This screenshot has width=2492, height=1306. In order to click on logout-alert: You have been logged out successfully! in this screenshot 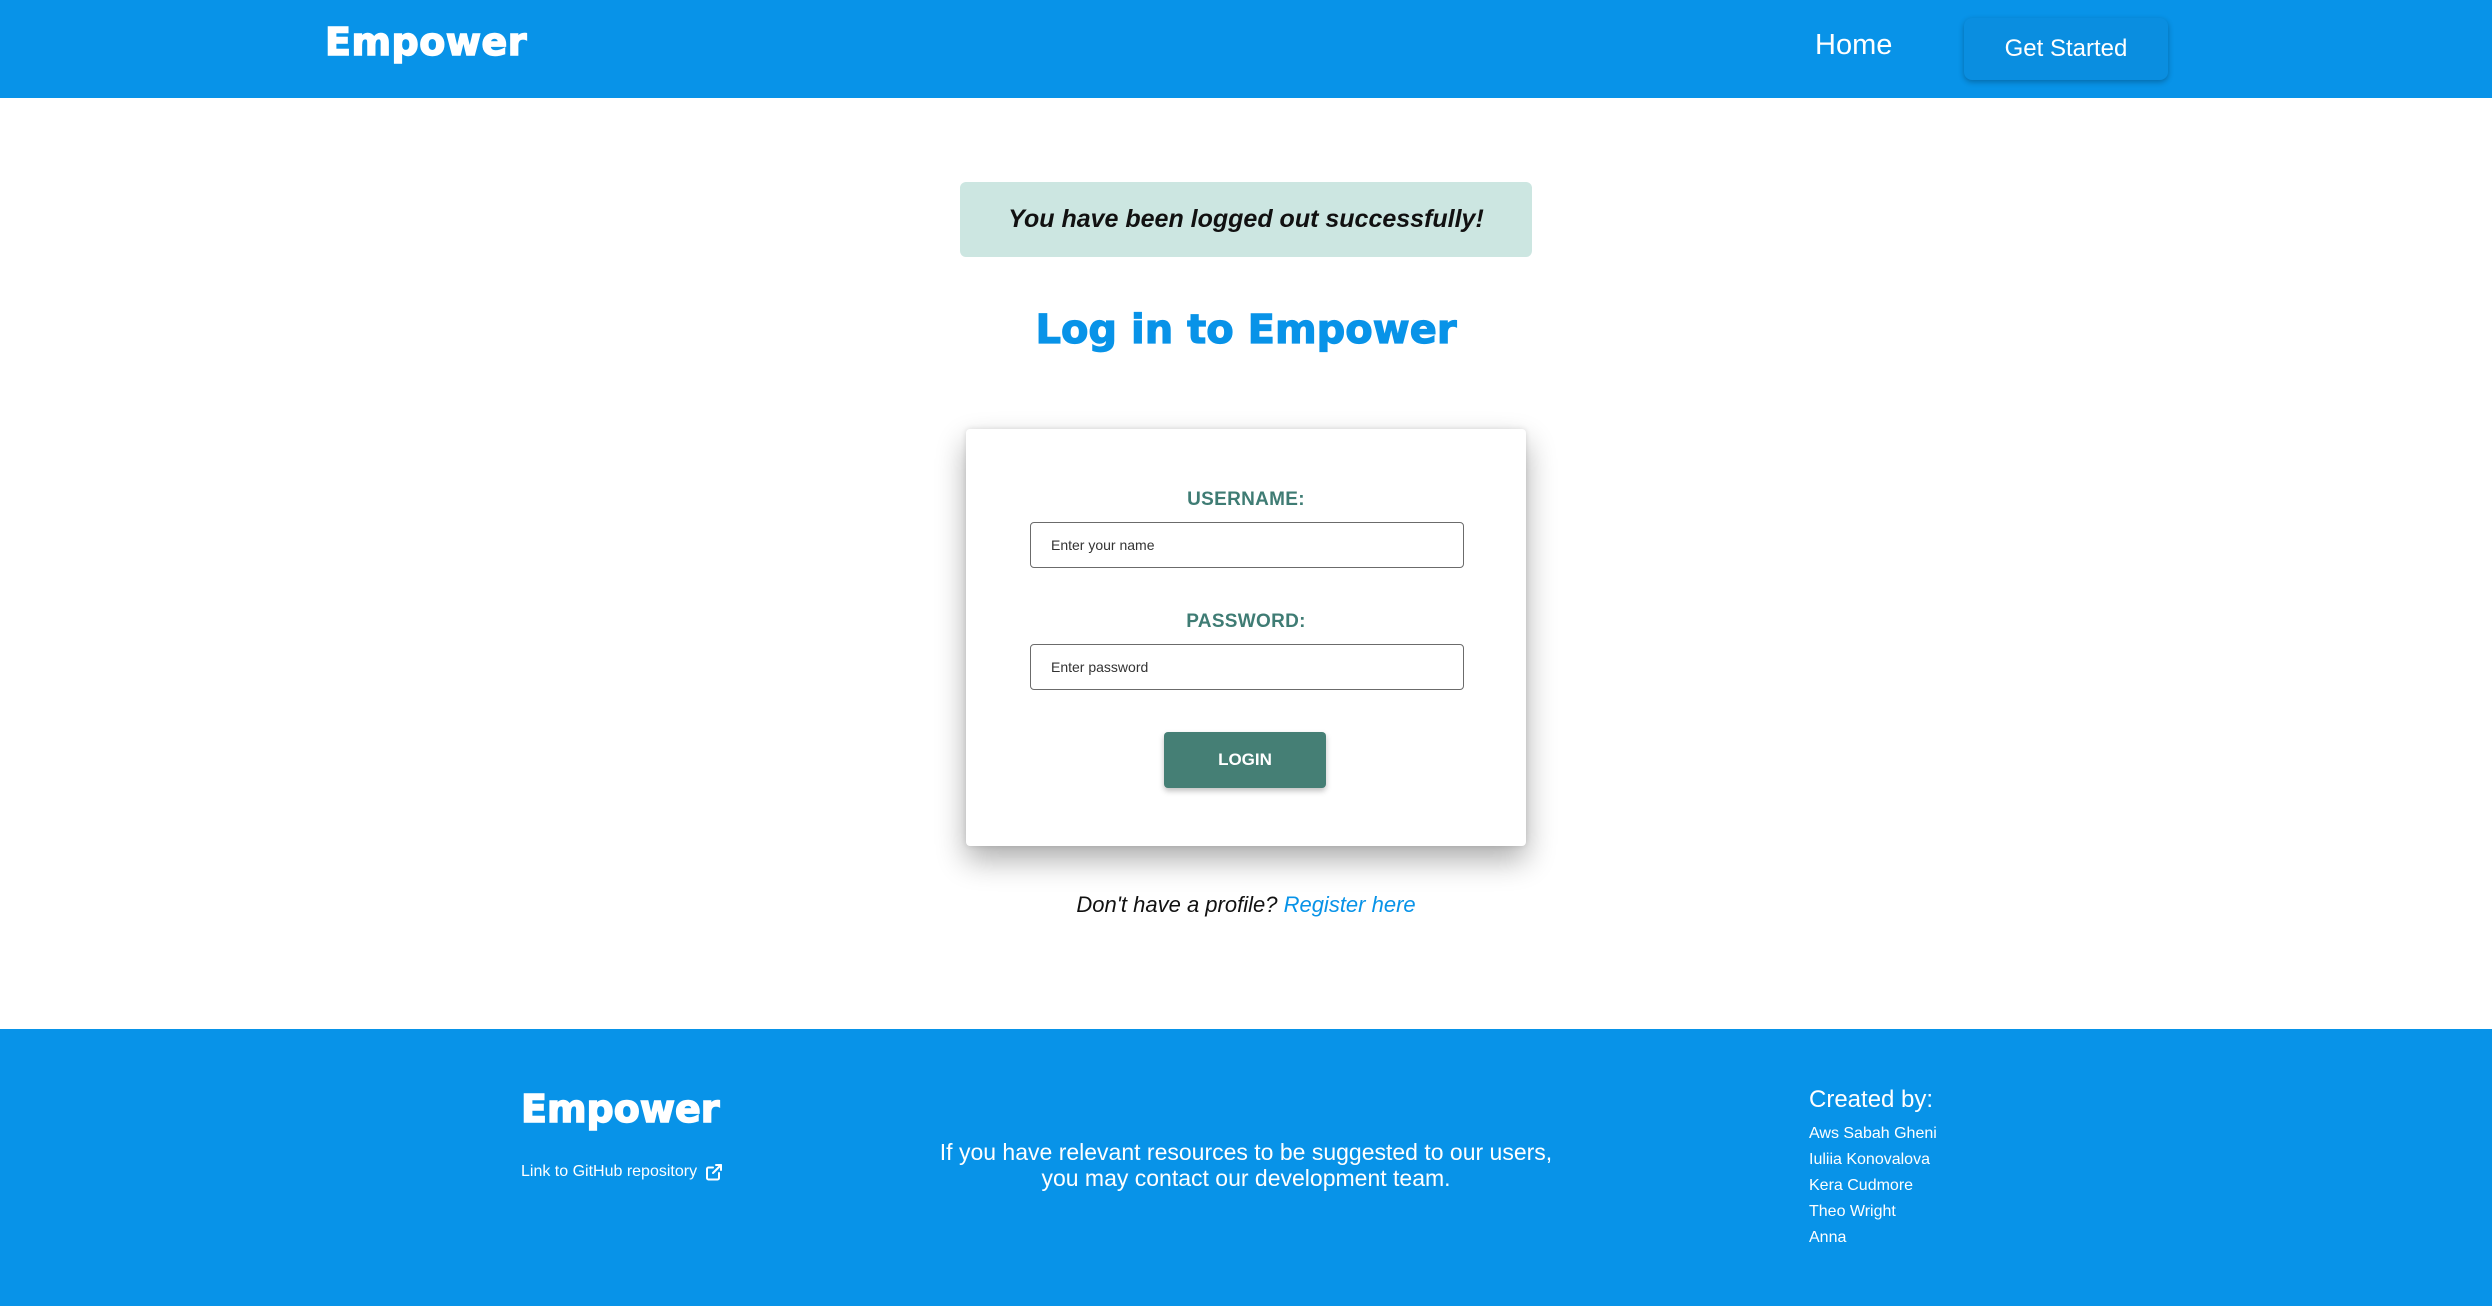, I will do `click(1246, 219)`.